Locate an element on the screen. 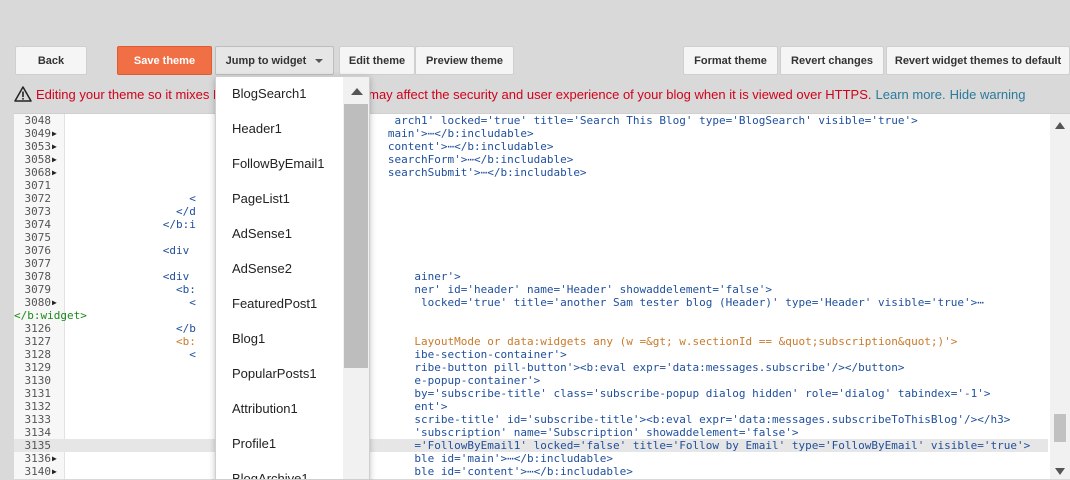 The image size is (1070, 480). code-text: < is located at coordinates (133, 198).